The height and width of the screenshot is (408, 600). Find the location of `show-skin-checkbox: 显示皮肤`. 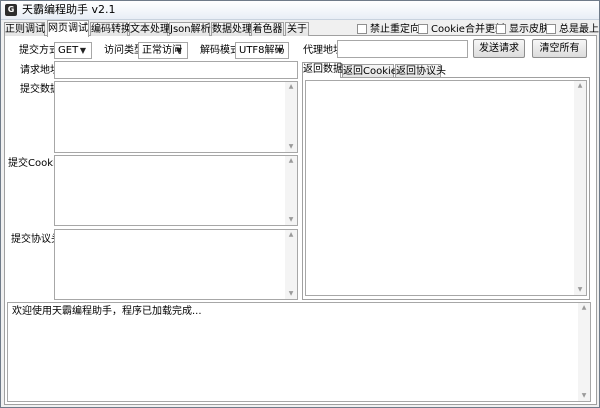

show-skin-checkbox: 显示皮肤 is located at coordinates (522, 29).